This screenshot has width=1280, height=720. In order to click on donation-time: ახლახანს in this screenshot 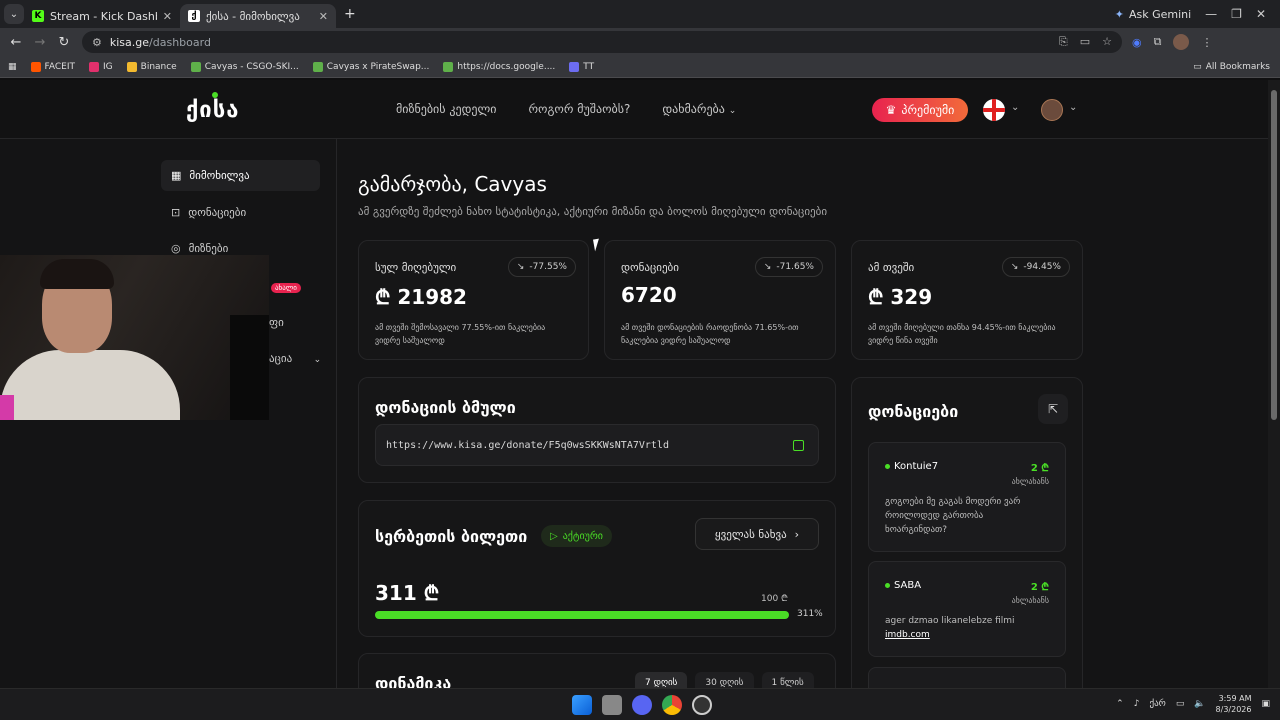, I will do `click(1030, 481)`.